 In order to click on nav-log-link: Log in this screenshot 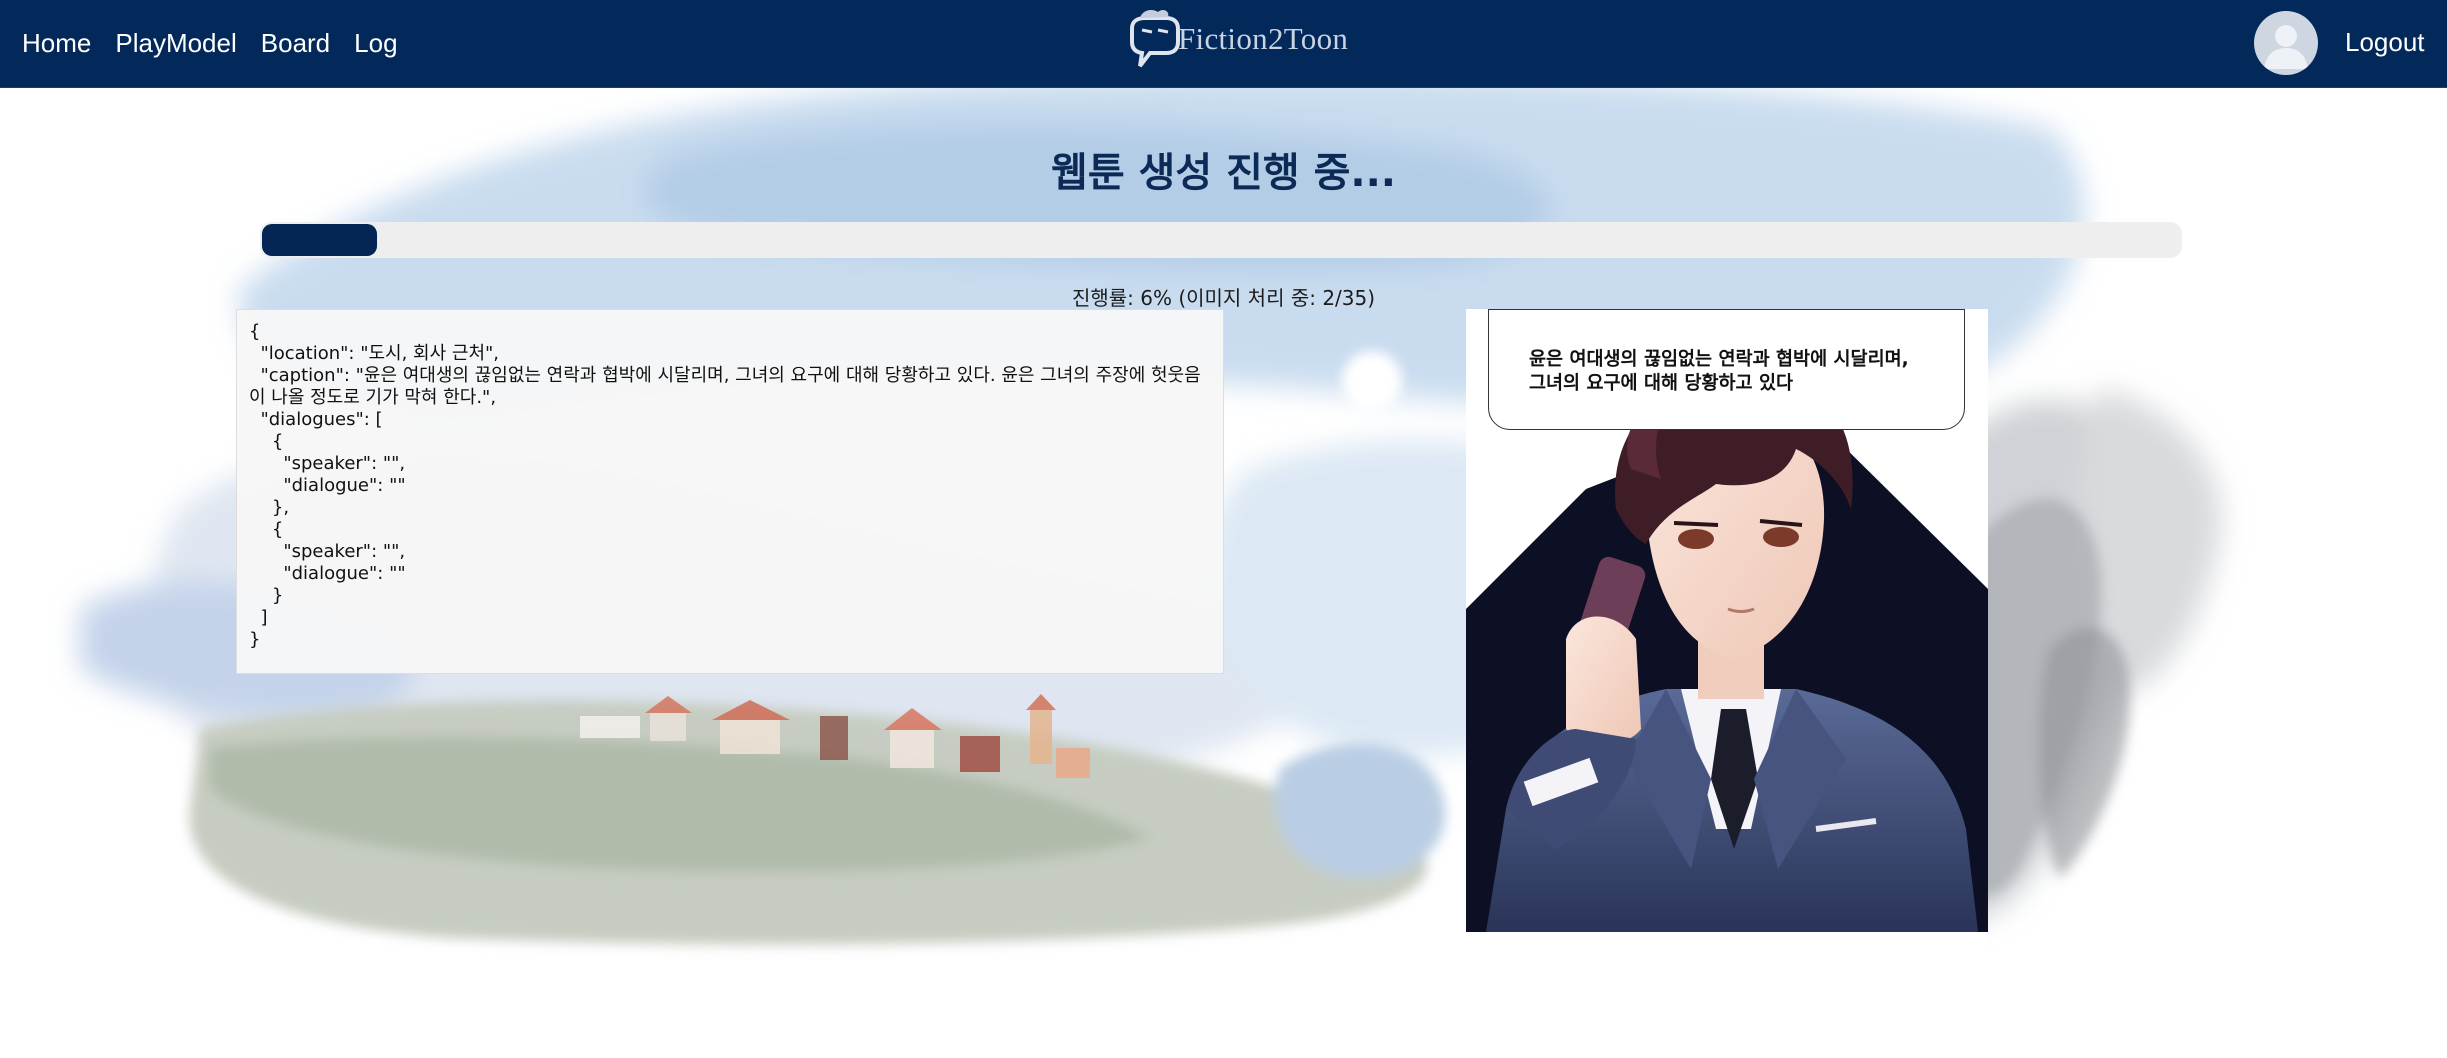, I will do `click(375, 43)`.